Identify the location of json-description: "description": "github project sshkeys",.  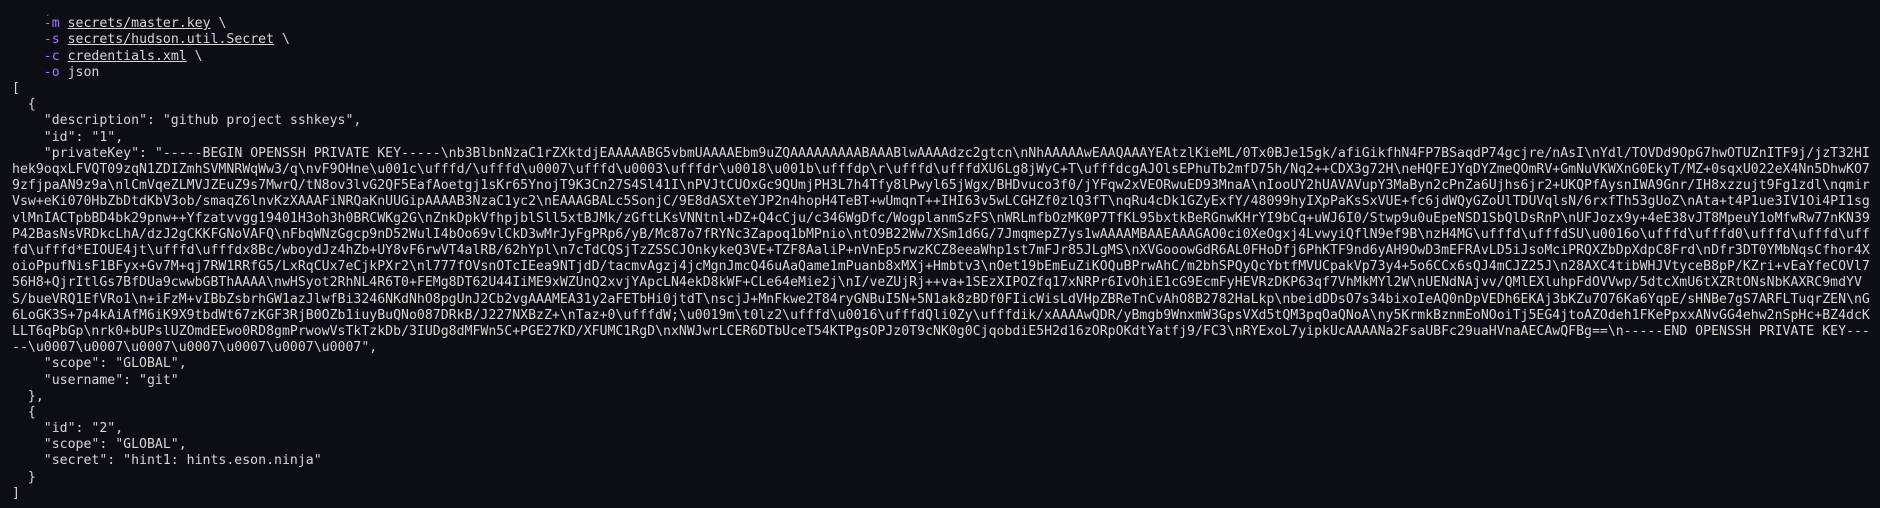
(187, 121).